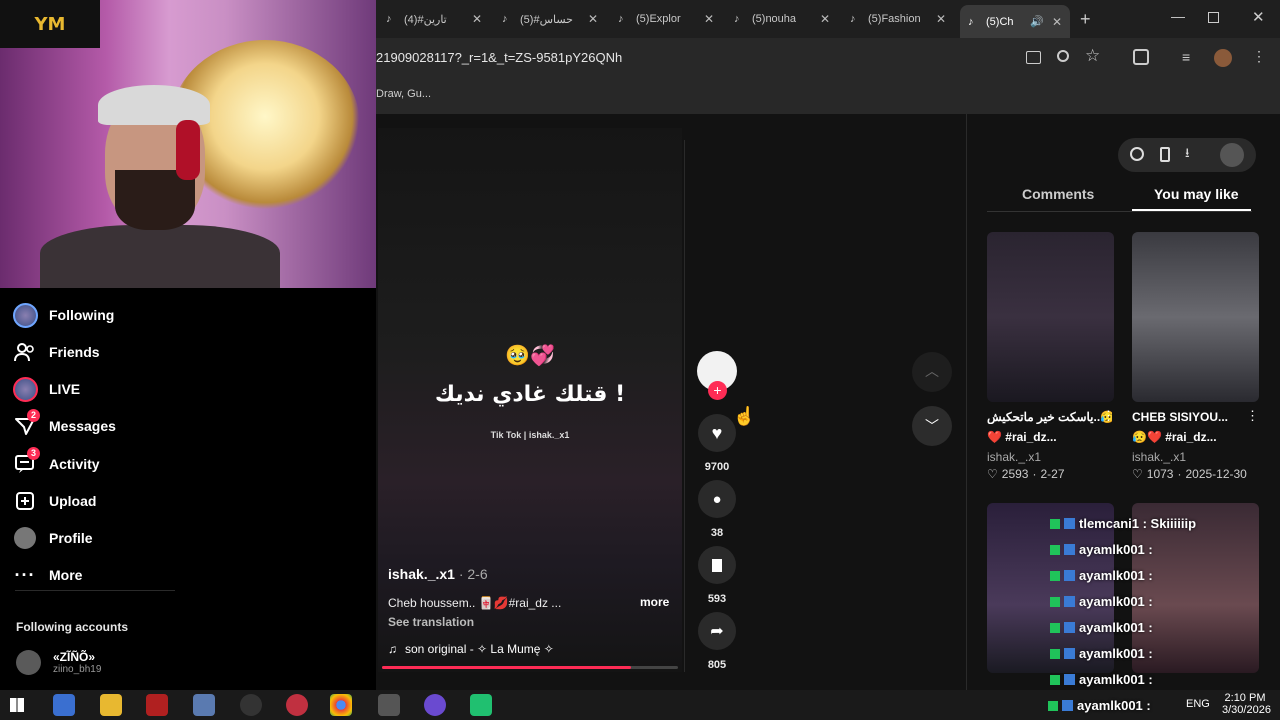 The width and height of the screenshot is (1280, 720). What do you see at coordinates (47, 575) in the screenshot?
I see `sidebar-item-more: ··· More` at bounding box center [47, 575].